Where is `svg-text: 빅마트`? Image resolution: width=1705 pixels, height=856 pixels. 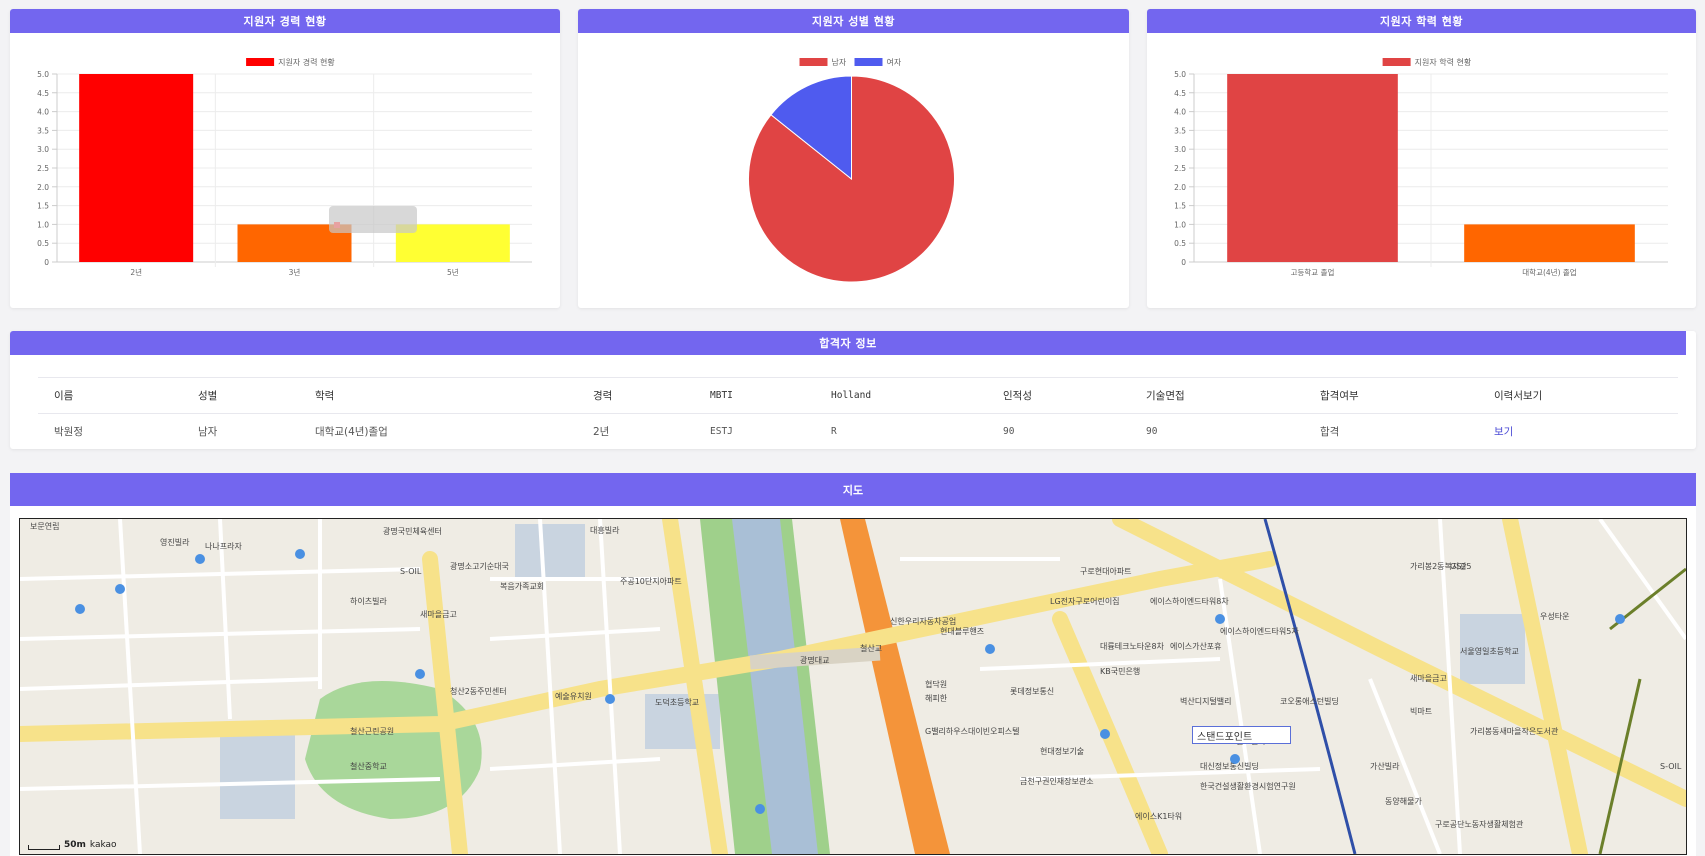
svg-text: 빅마트 is located at coordinates (1421, 711).